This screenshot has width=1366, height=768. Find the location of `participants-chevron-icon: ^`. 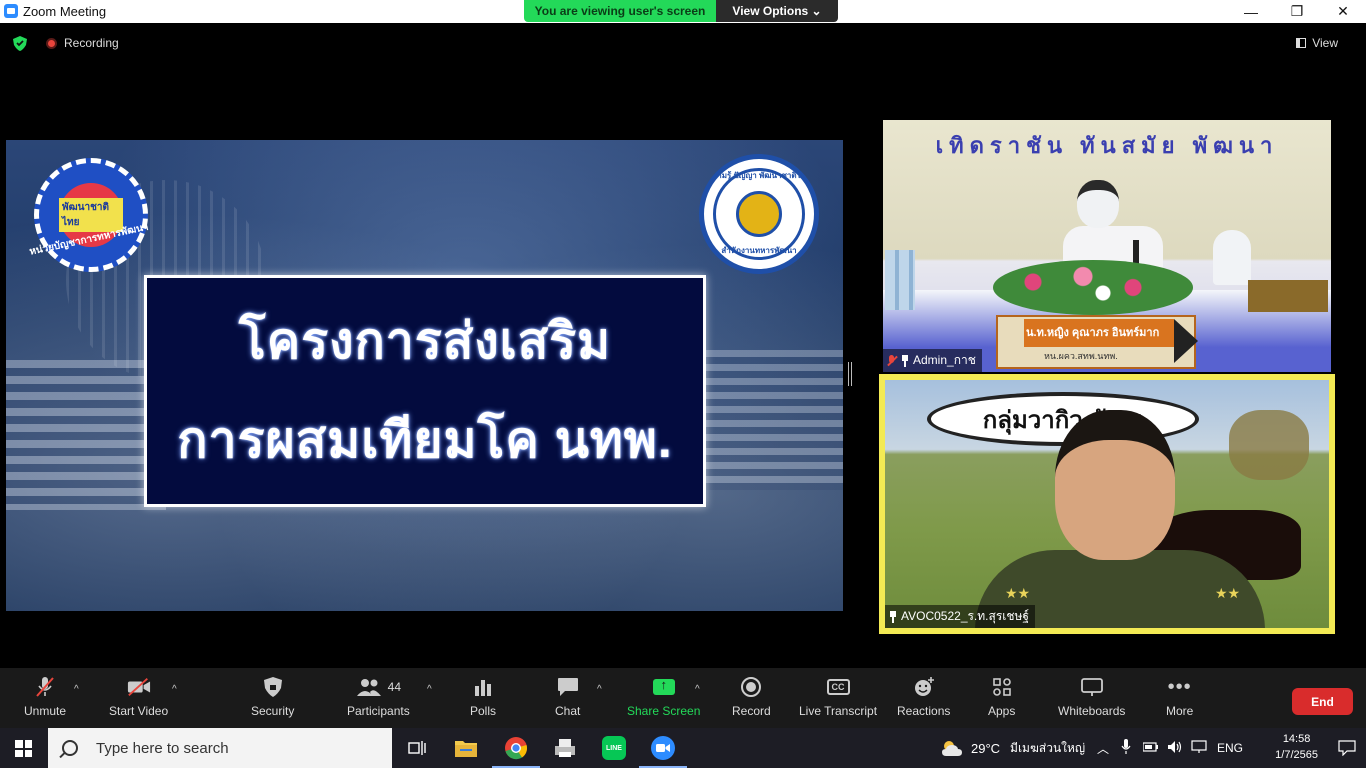

participants-chevron-icon: ^ is located at coordinates (429, 689).